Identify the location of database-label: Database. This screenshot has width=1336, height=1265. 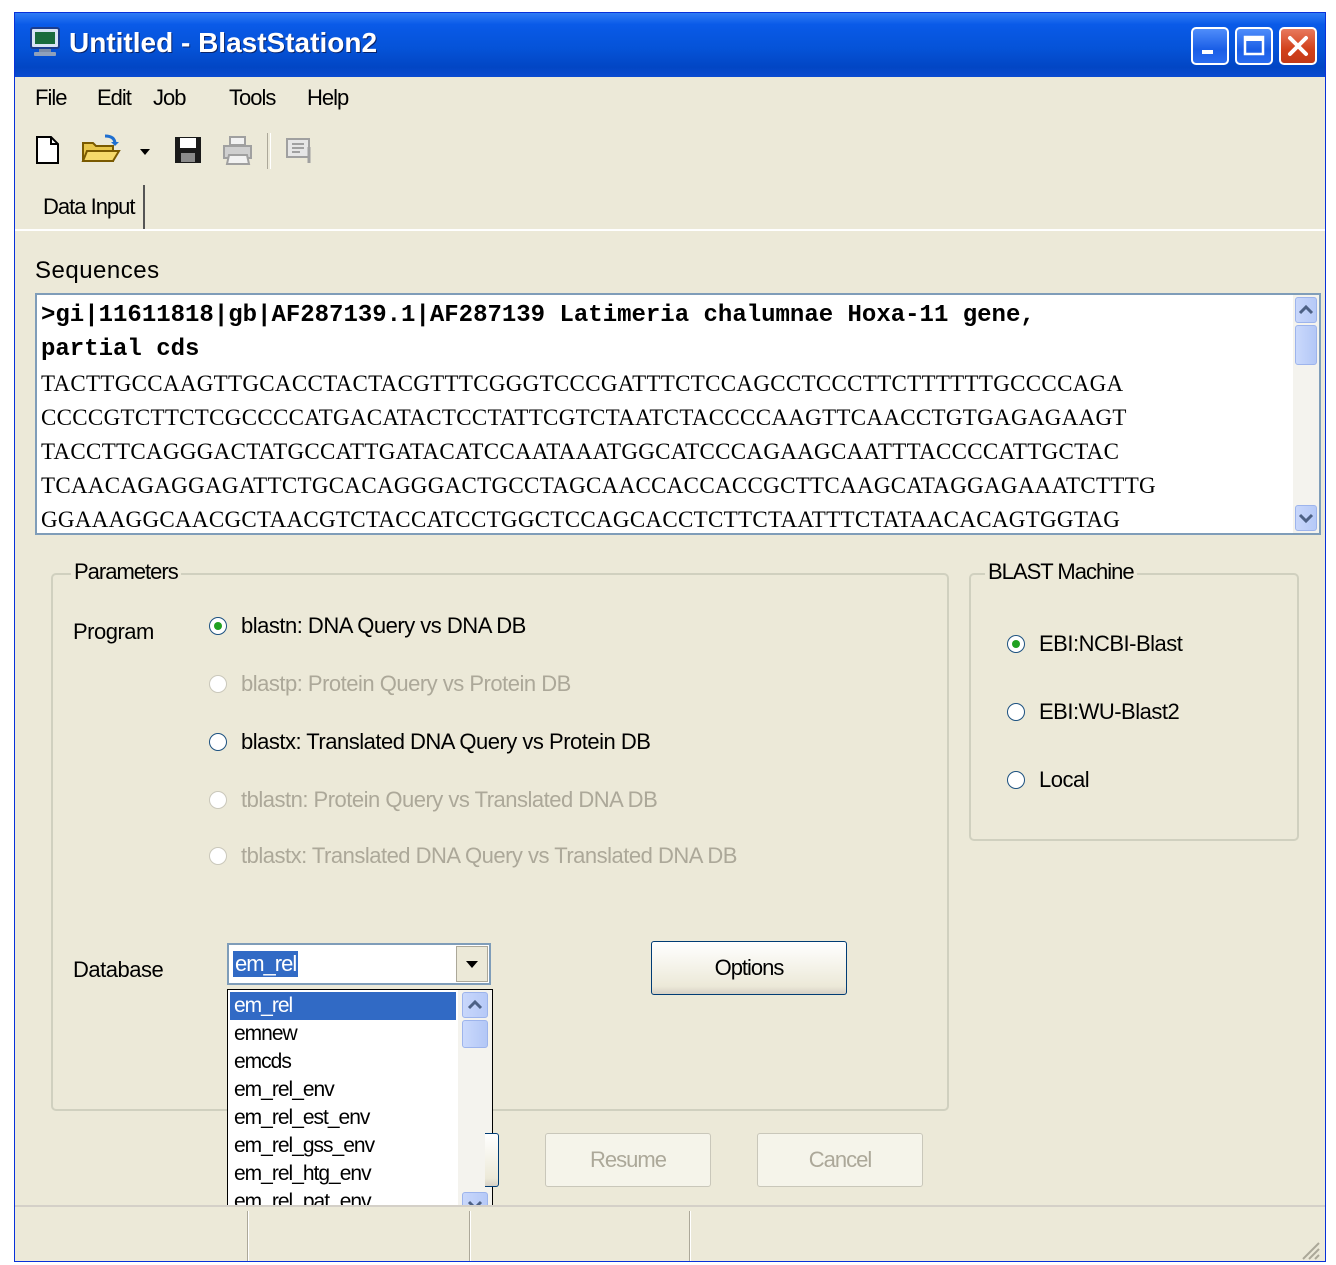
(118, 969).